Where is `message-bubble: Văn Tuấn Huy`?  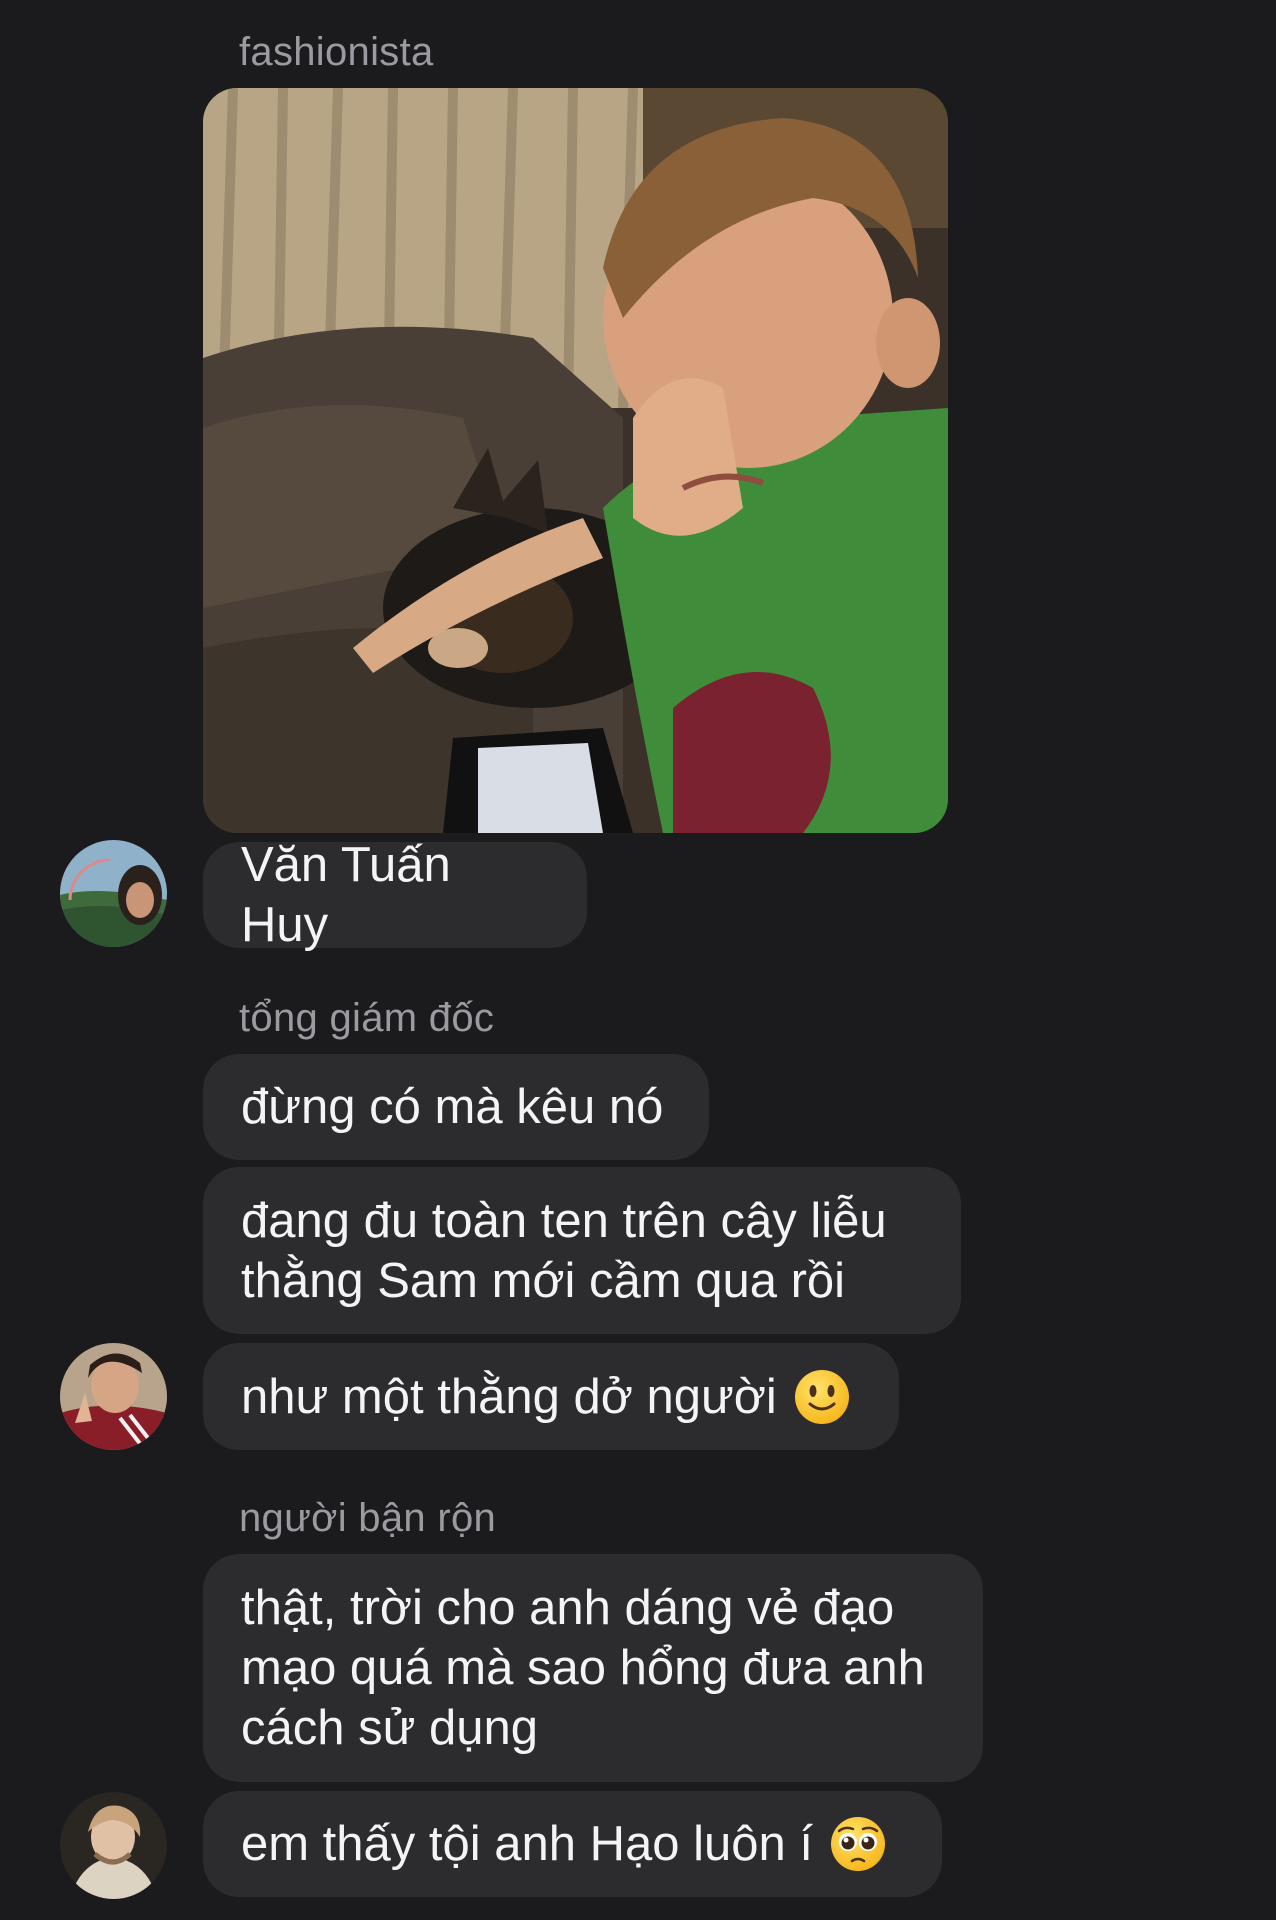 message-bubble: Văn Tuấn Huy is located at coordinates (395, 895).